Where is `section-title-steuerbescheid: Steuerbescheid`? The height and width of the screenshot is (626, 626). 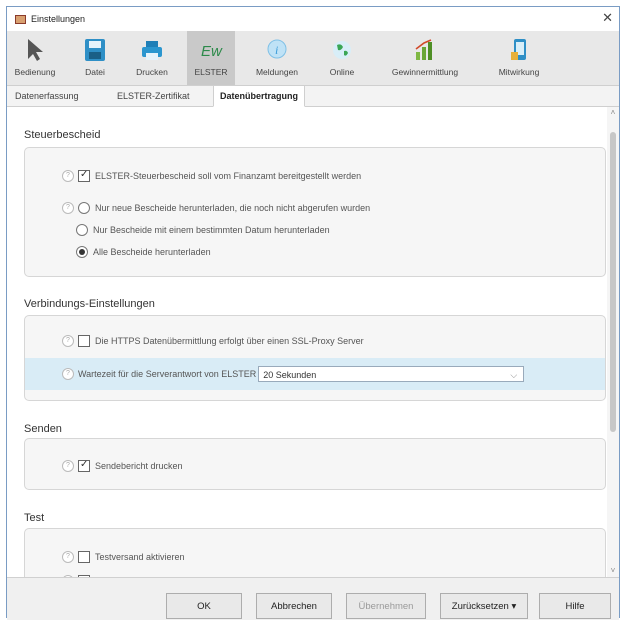
section-title-steuerbescheid: Steuerbescheid is located at coordinates (62, 135).